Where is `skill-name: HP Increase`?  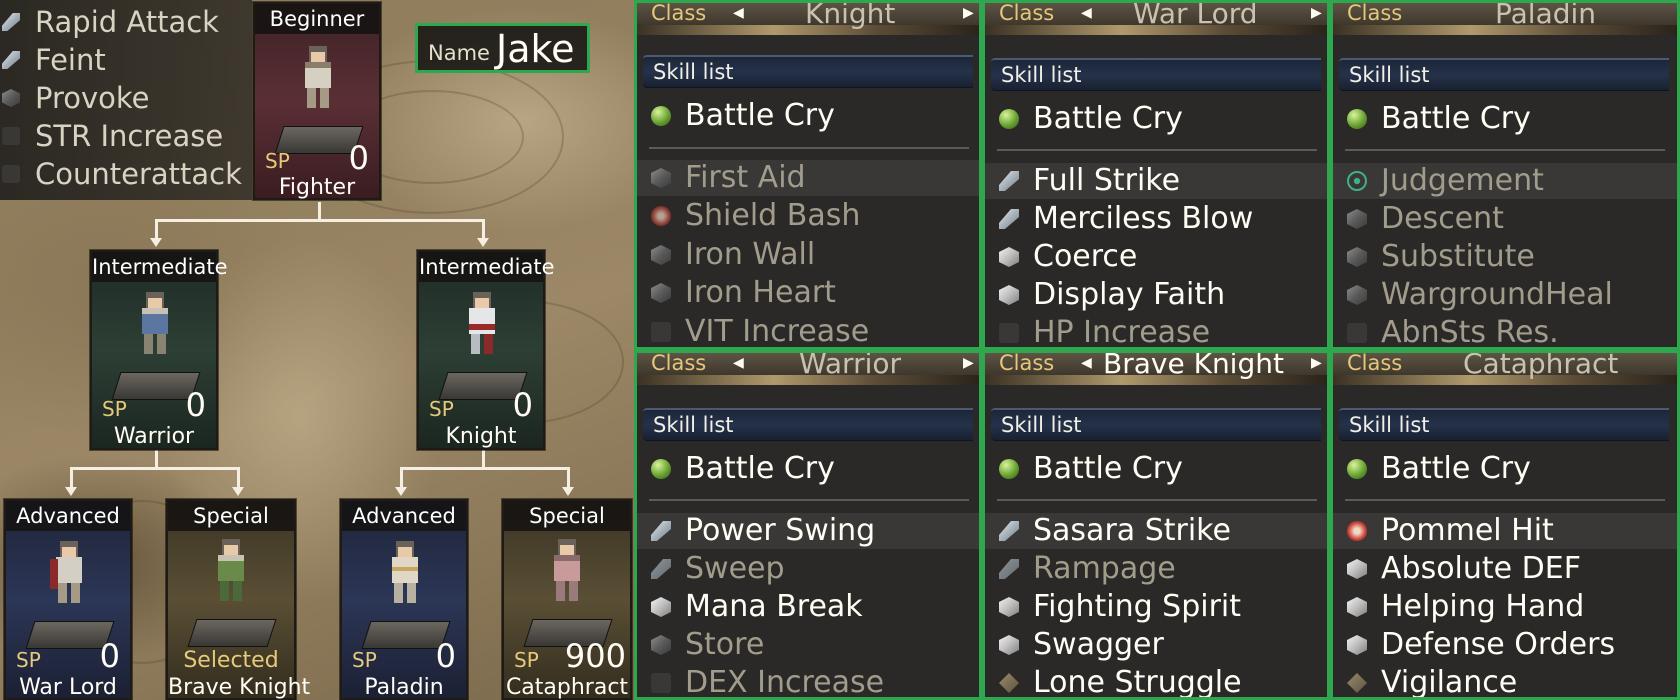 skill-name: HP Increase is located at coordinates (1122, 332).